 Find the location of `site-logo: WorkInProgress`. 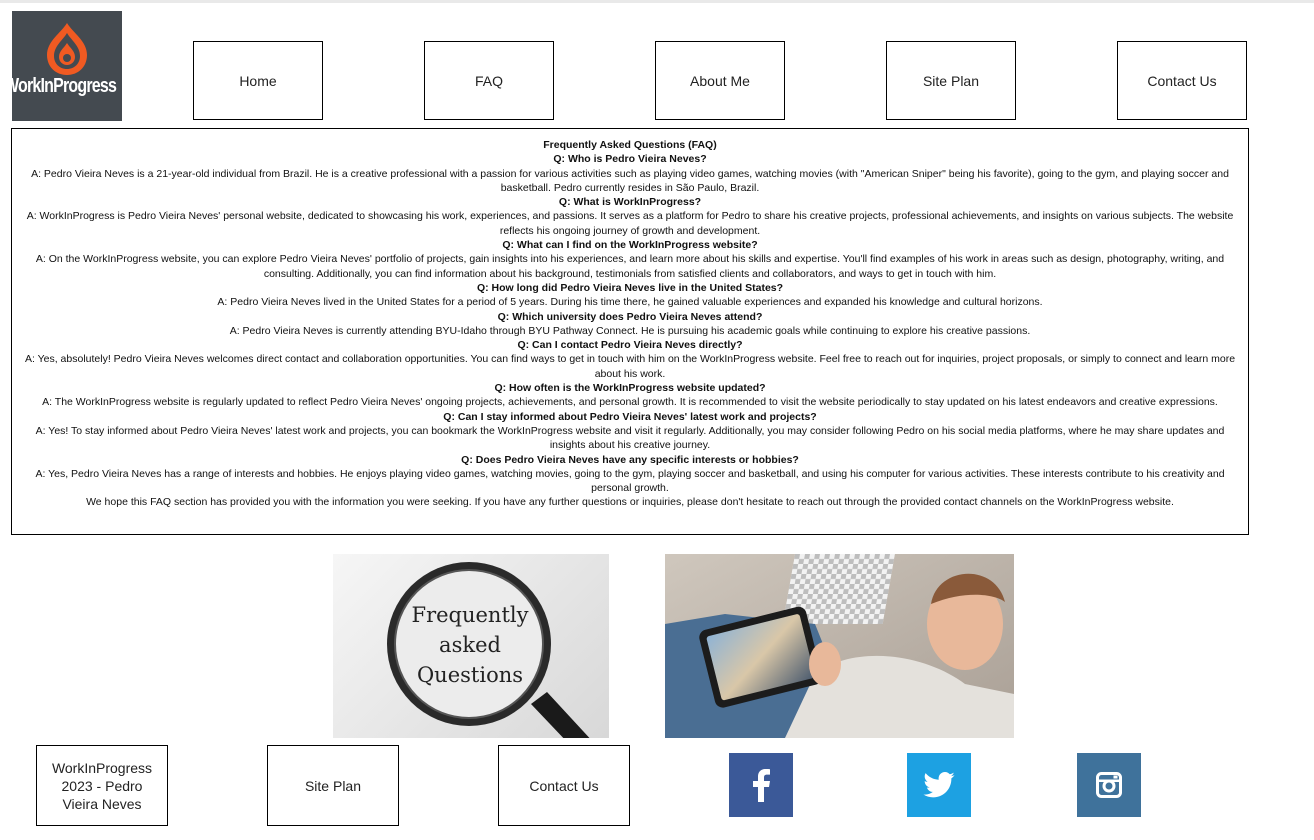

site-logo: WorkInProgress is located at coordinates (67, 66).